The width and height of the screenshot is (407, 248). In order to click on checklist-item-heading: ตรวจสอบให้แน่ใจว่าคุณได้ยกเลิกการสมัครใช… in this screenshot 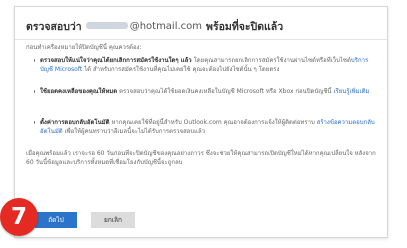, I will do `click(116, 60)`.